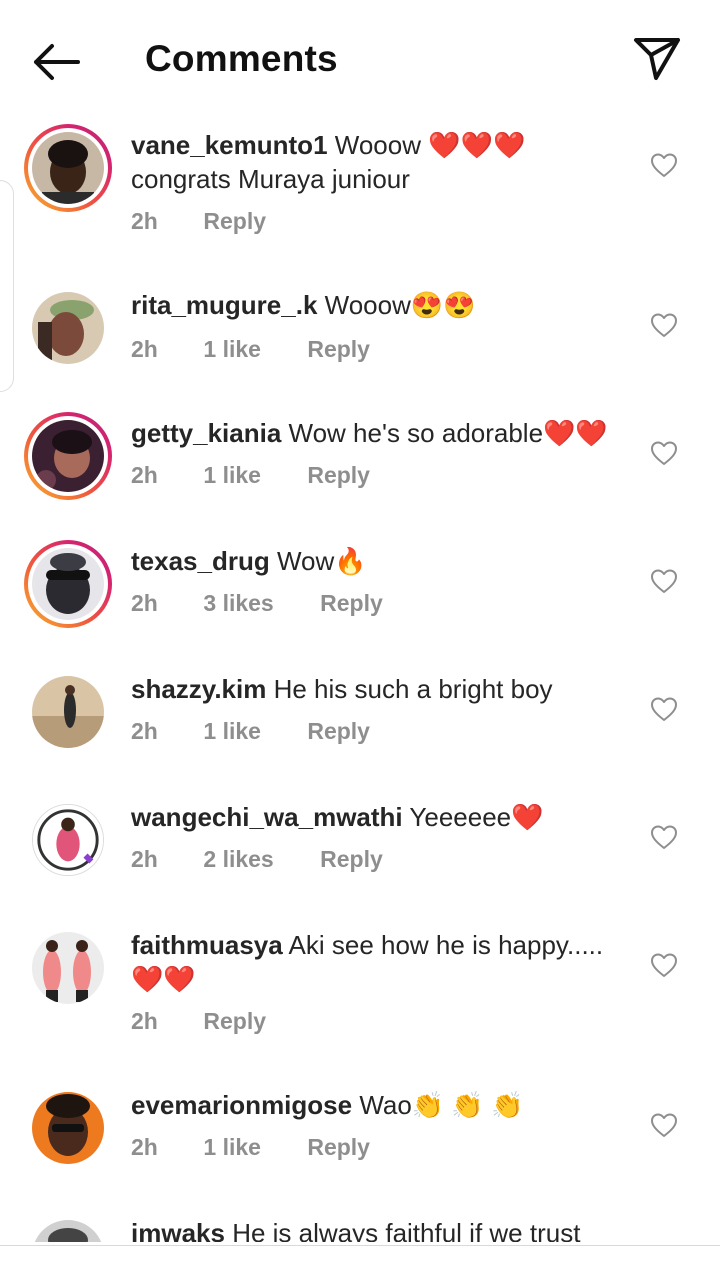 This screenshot has height=1261, width=720. What do you see at coordinates (448, 433) in the screenshot?
I see `comment-body: Wow he's so adorable❤️❤️` at bounding box center [448, 433].